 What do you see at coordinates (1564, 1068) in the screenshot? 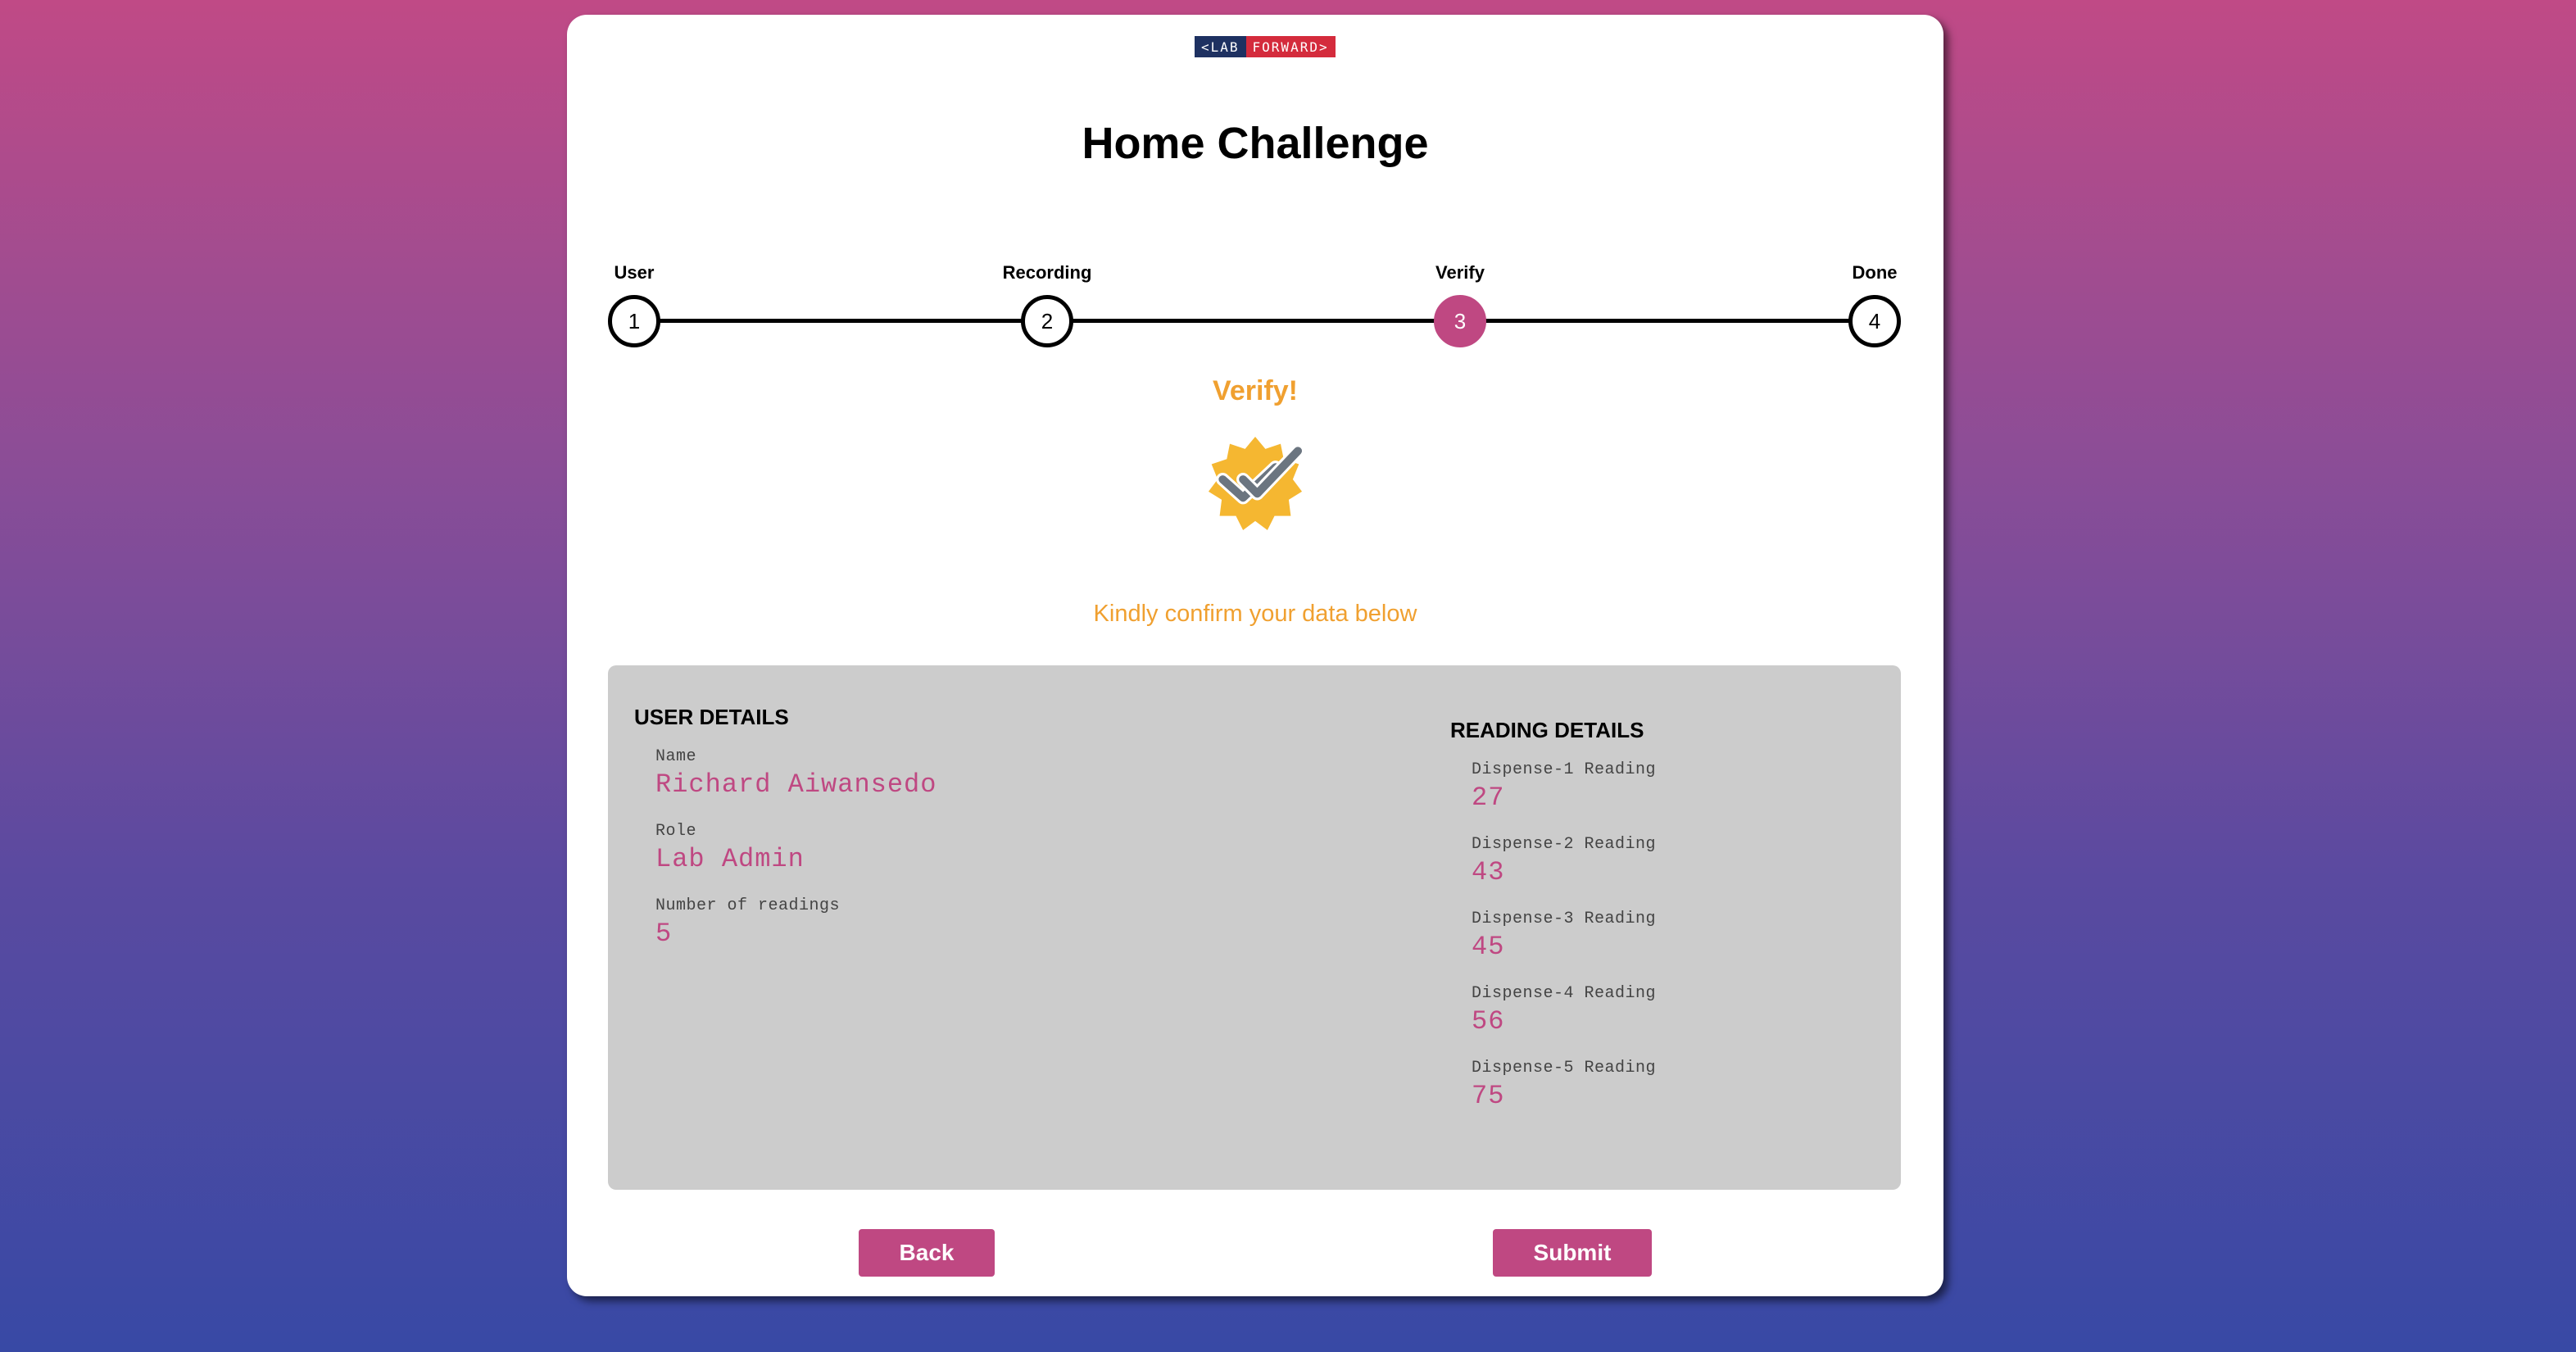
I see `field-label: Dispense-5 Reading` at bounding box center [1564, 1068].